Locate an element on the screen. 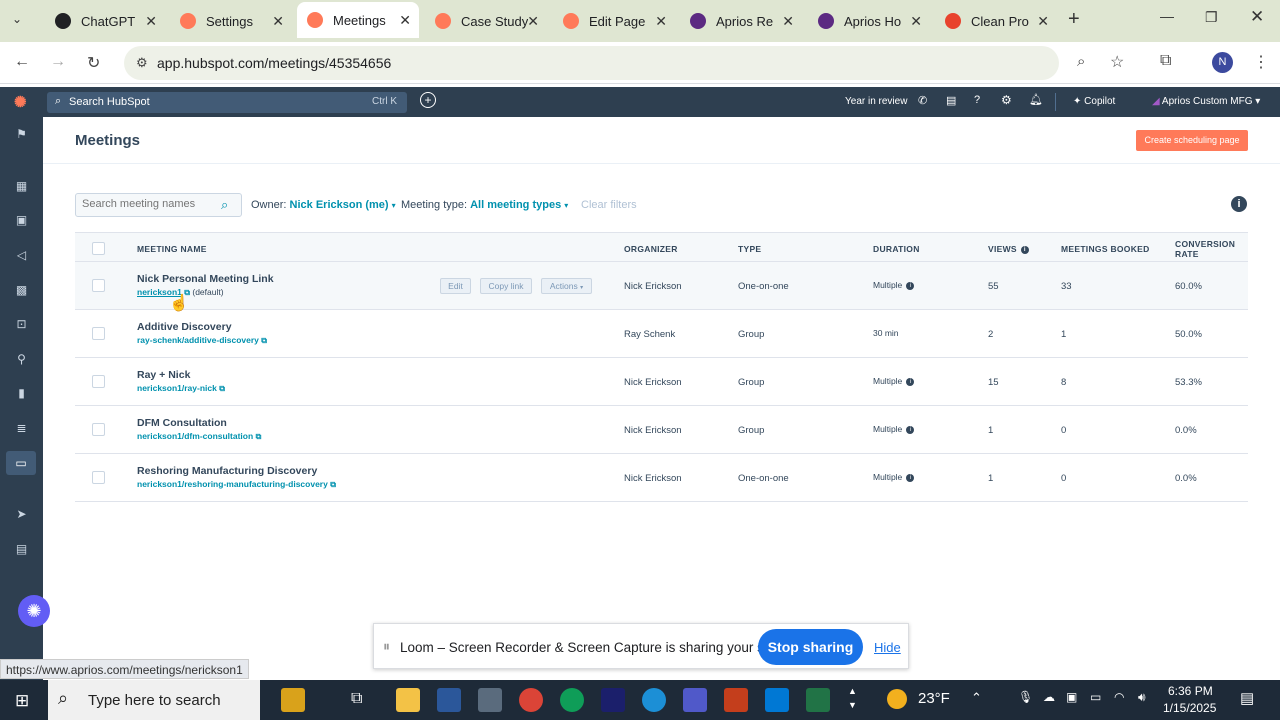  automation-icon: ⚲ is located at coordinates (21, 359).